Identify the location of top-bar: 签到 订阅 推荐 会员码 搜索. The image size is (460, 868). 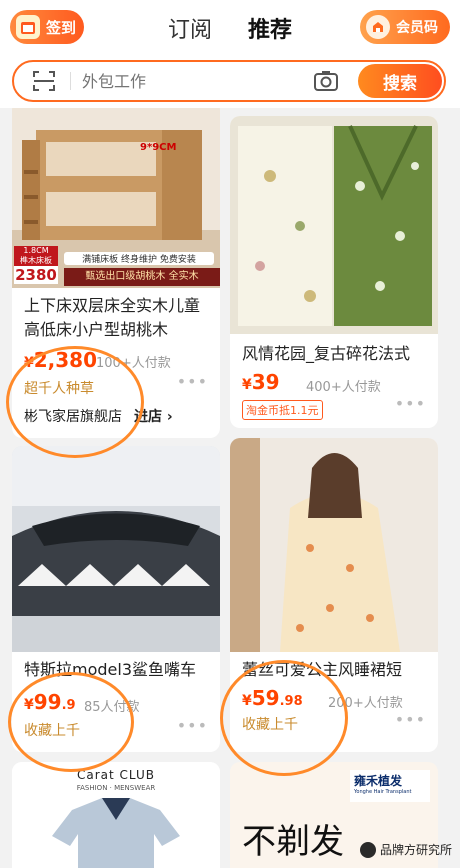
(230, 54).